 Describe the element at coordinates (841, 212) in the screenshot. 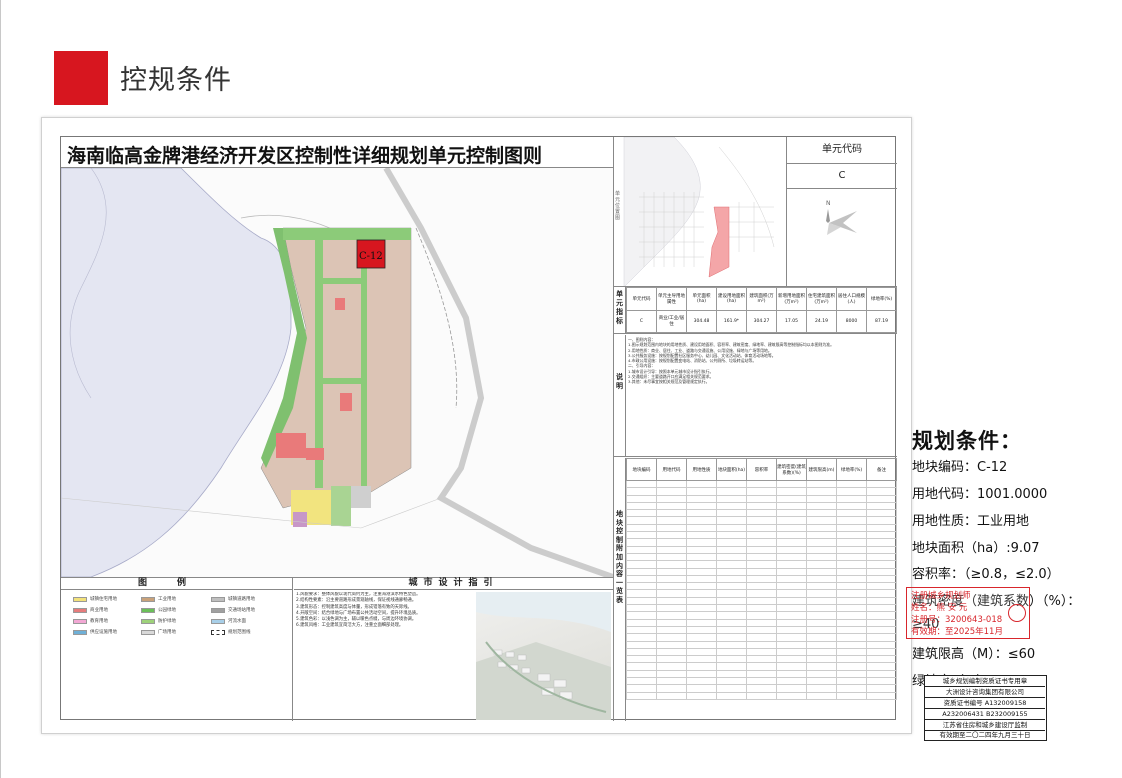

I see `unit-code-box: 单元代码 C N` at that location.